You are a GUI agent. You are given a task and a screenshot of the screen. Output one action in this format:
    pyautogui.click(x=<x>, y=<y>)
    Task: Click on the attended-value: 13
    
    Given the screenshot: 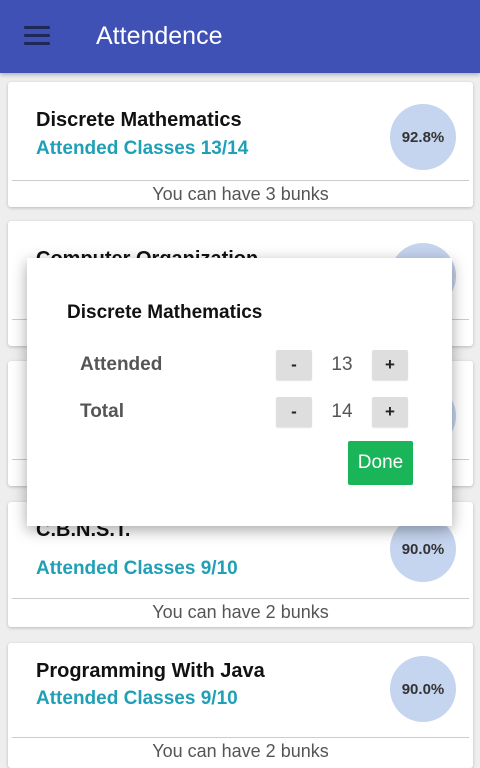 What is the action you would take?
    pyautogui.click(x=342, y=364)
    